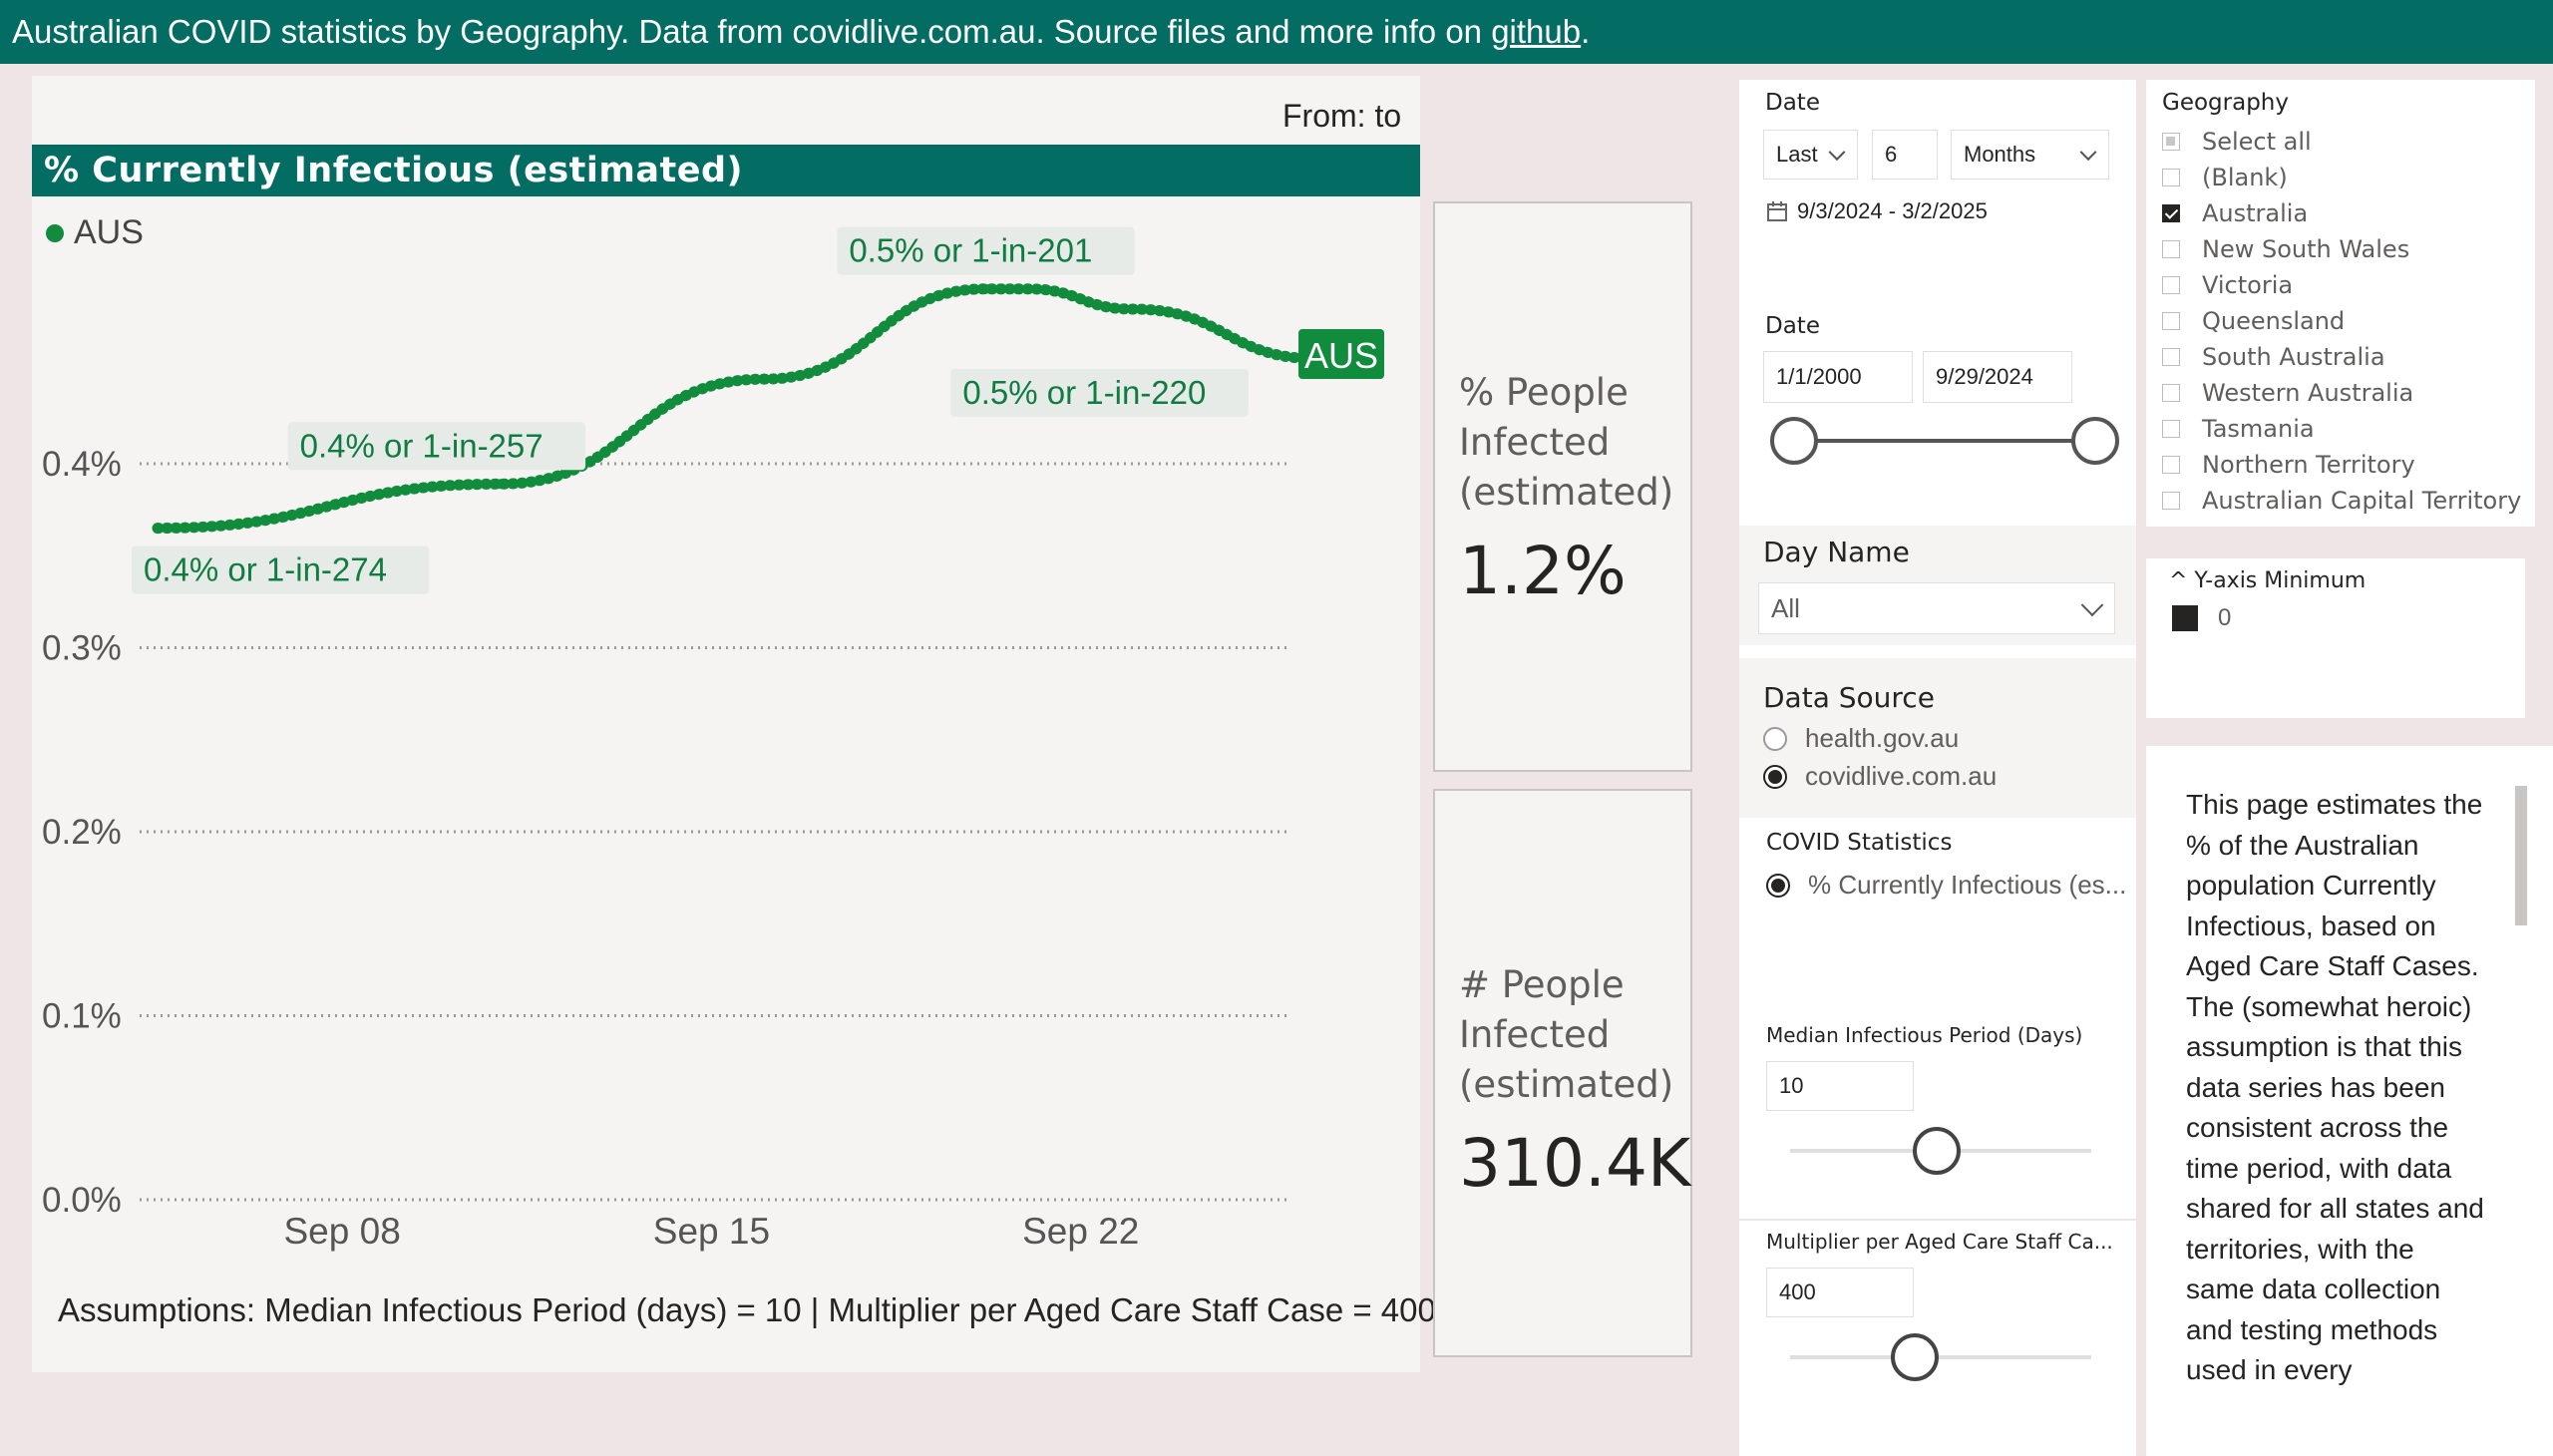 Image resolution: width=2553 pixels, height=1456 pixels. Describe the element at coordinates (2257, 142) in the screenshot. I see `geography-item-label: Select all` at that location.